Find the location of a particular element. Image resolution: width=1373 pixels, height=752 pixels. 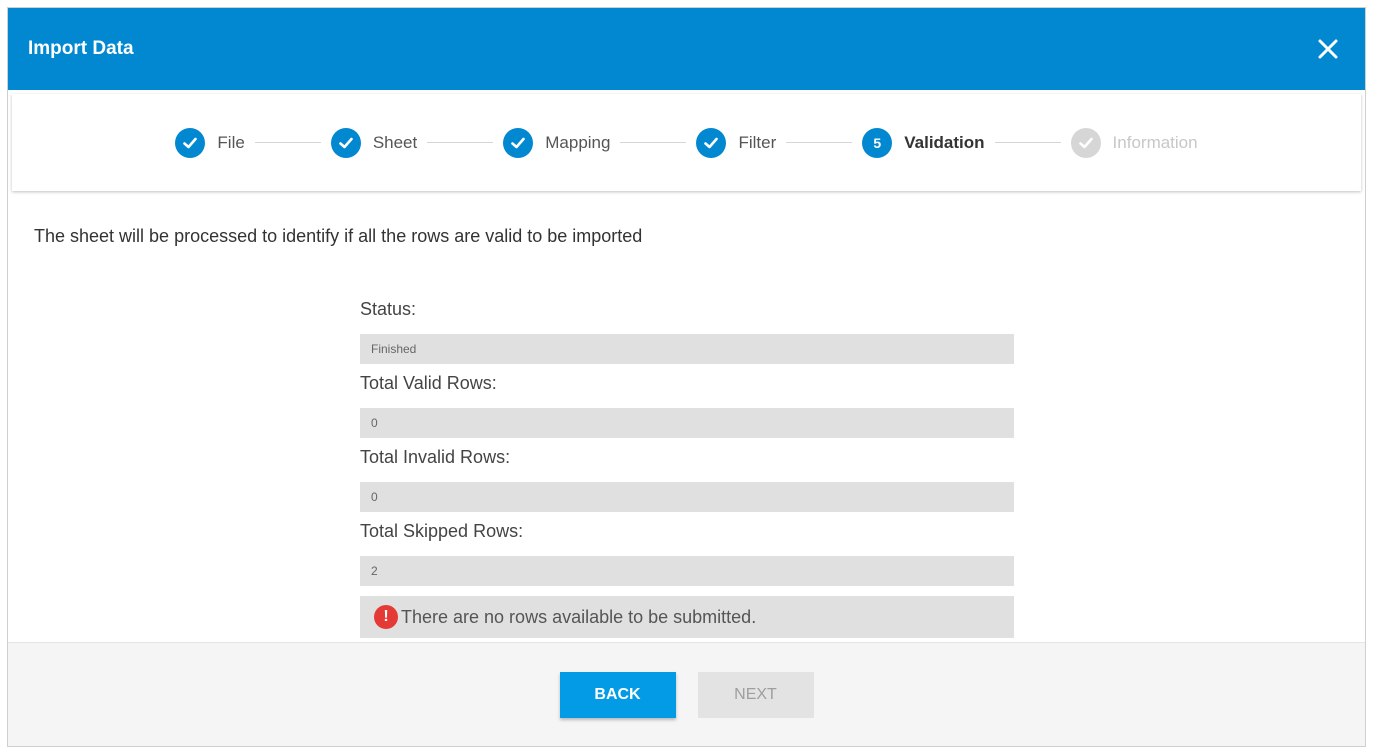

next-button: NEXT is located at coordinates (755, 694).